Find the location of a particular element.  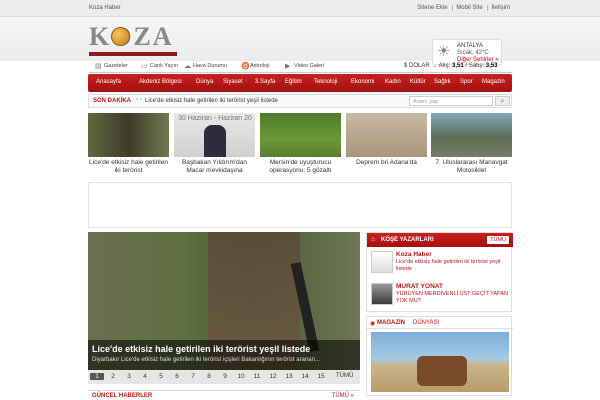

search-input: Aramı yap is located at coordinates (451, 101).